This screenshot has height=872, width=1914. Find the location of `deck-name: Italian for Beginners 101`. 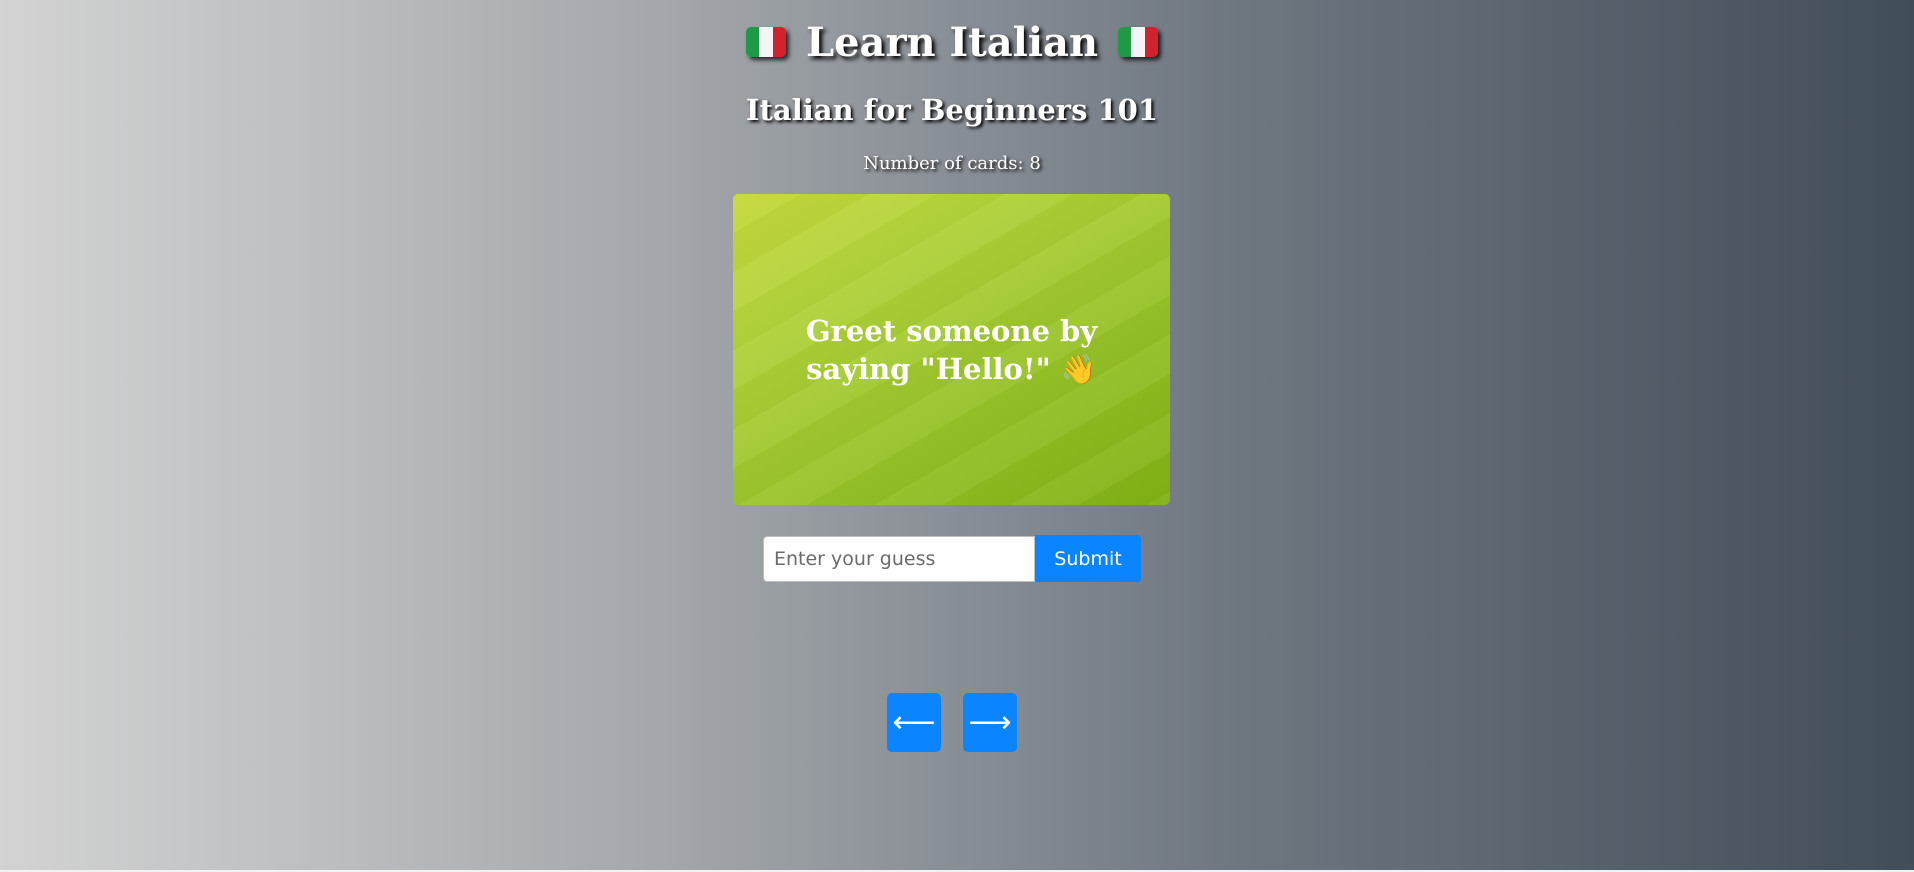

deck-name: Italian for Beginners 101 is located at coordinates (952, 110).